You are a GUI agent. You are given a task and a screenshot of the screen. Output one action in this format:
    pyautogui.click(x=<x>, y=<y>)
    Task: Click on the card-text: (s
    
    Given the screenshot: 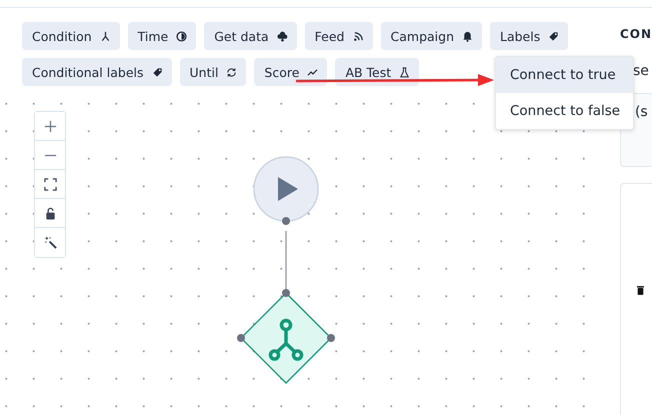 What is the action you would take?
    pyautogui.click(x=641, y=112)
    